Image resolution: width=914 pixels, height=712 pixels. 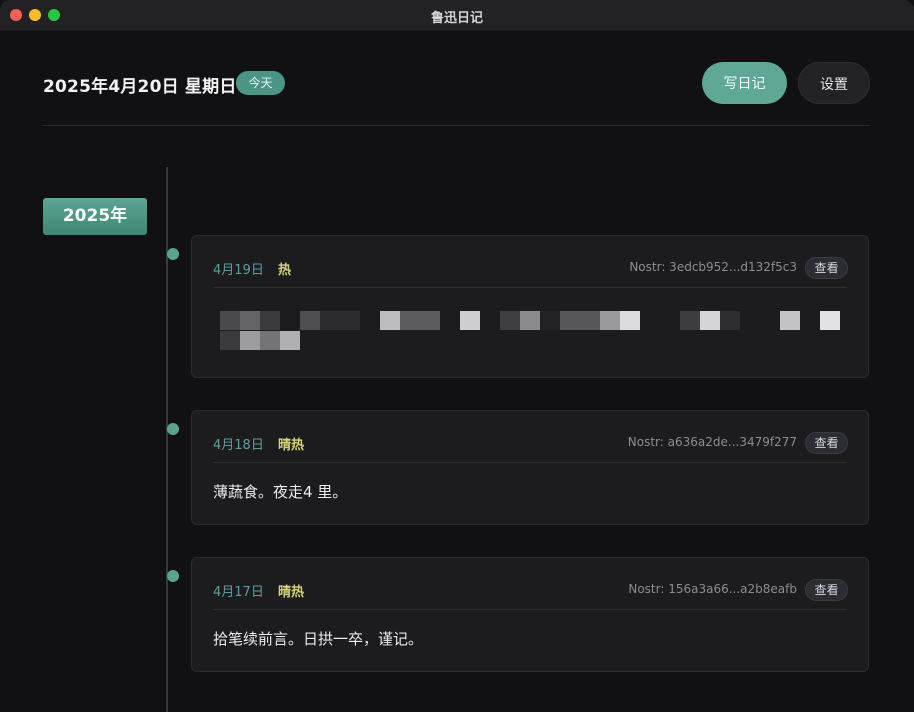 What do you see at coordinates (238, 445) in the screenshot?
I see `entry-date: 4月18日` at bounding box center [238, 445].